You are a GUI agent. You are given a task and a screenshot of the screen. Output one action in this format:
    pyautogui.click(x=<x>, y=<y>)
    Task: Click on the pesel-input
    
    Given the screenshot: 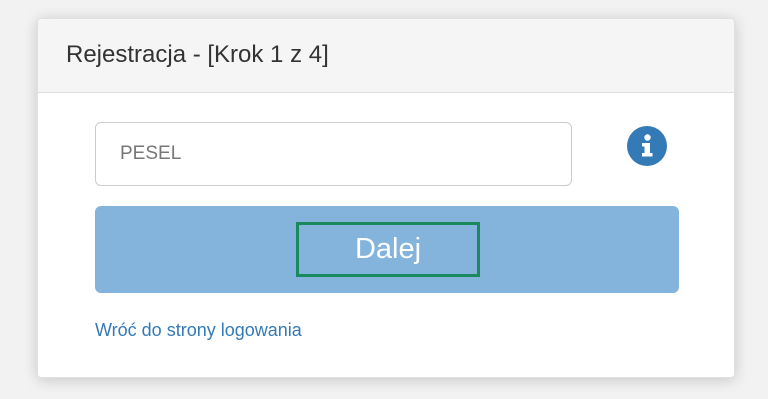 What is the action you would take?
    pyautogui.click(x=333, y=154)
    